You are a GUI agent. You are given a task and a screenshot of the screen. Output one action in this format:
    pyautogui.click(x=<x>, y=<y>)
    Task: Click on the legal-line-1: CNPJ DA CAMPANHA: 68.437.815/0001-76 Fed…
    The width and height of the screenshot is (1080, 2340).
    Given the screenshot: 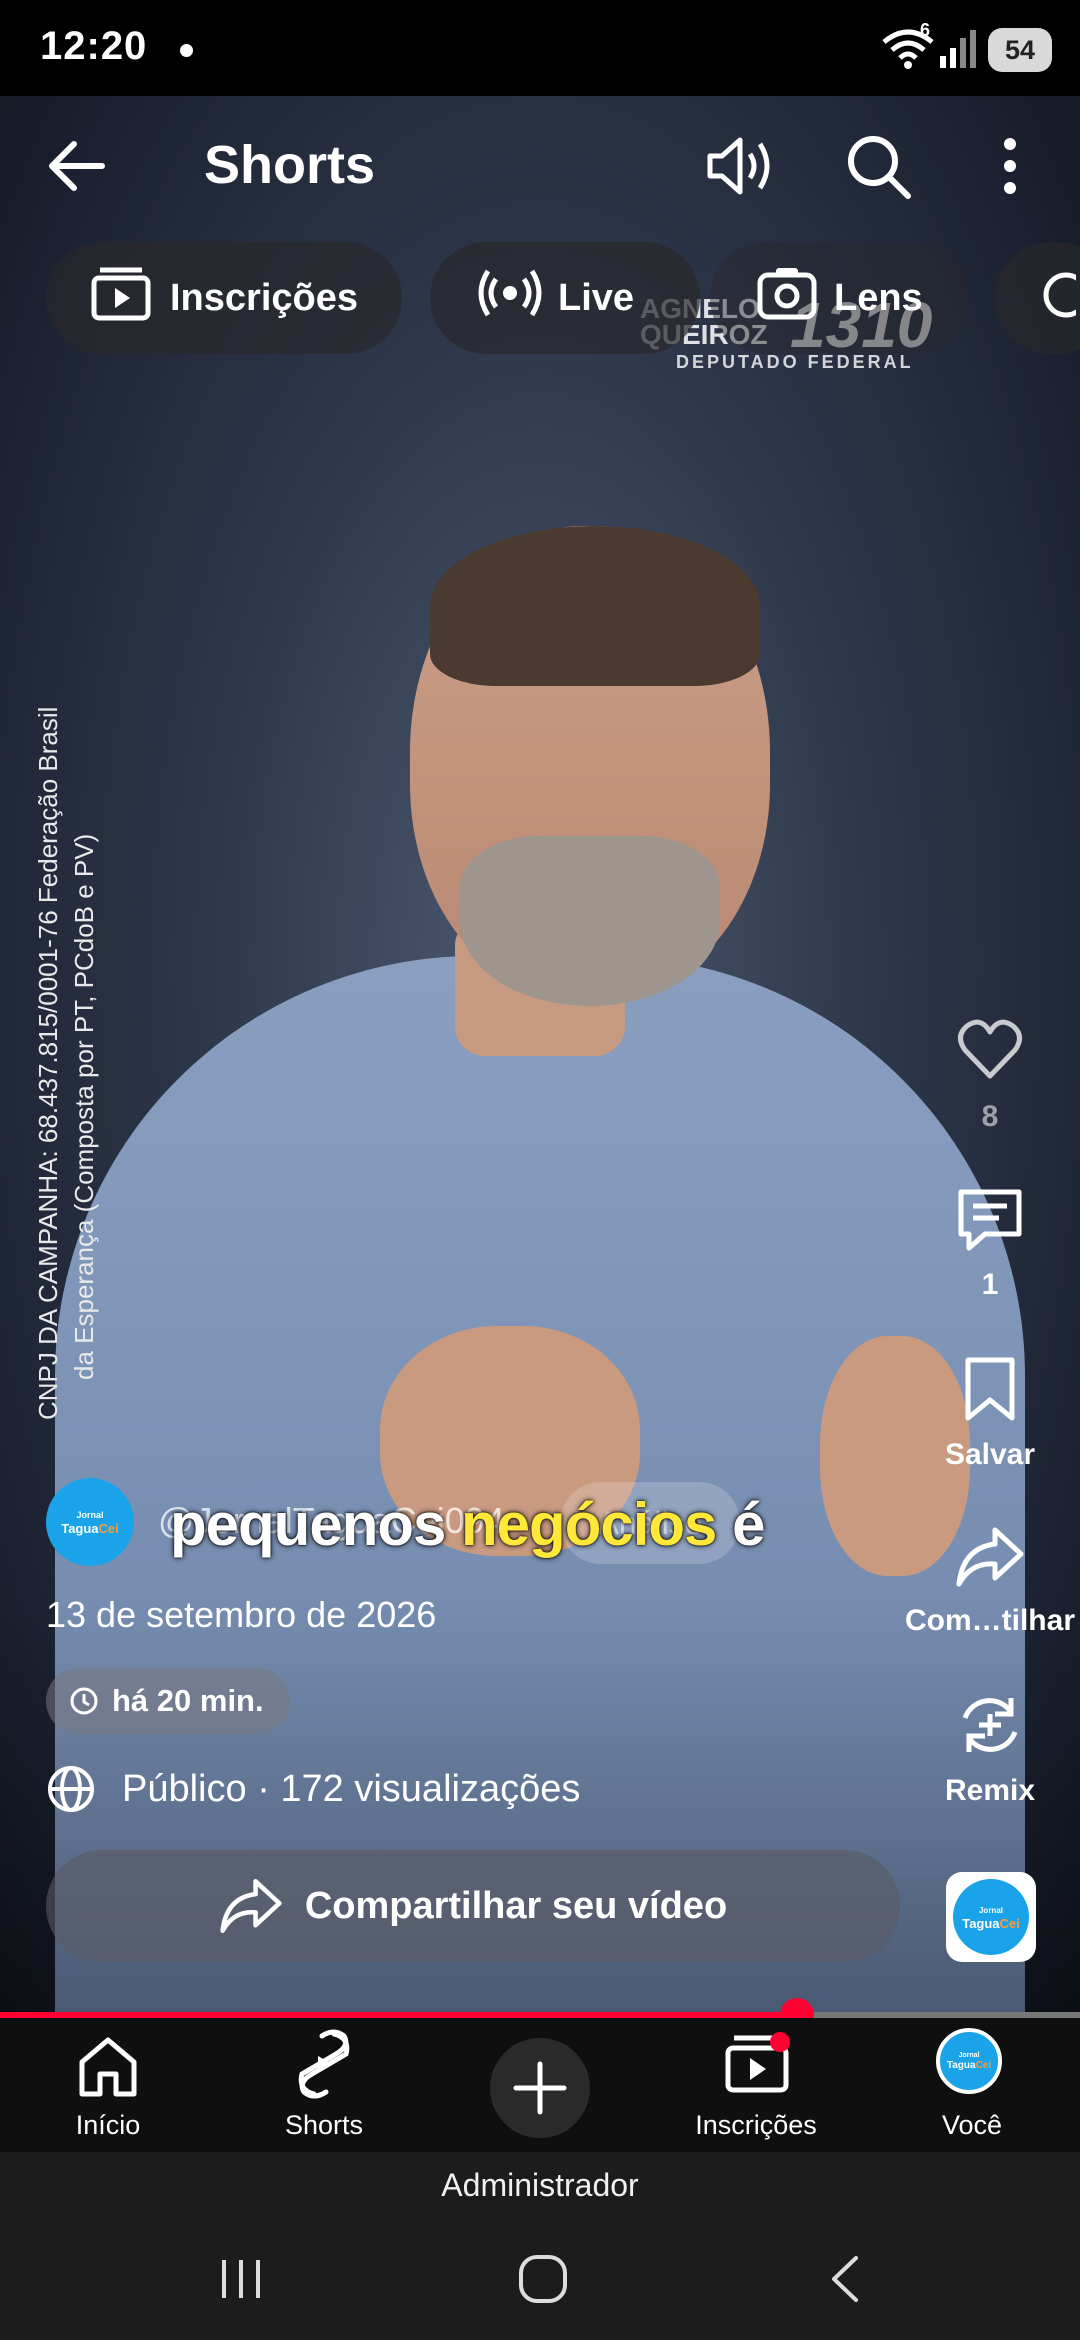 What is the action you would take?
    pyautogui.click(x=48, y=1063)
    